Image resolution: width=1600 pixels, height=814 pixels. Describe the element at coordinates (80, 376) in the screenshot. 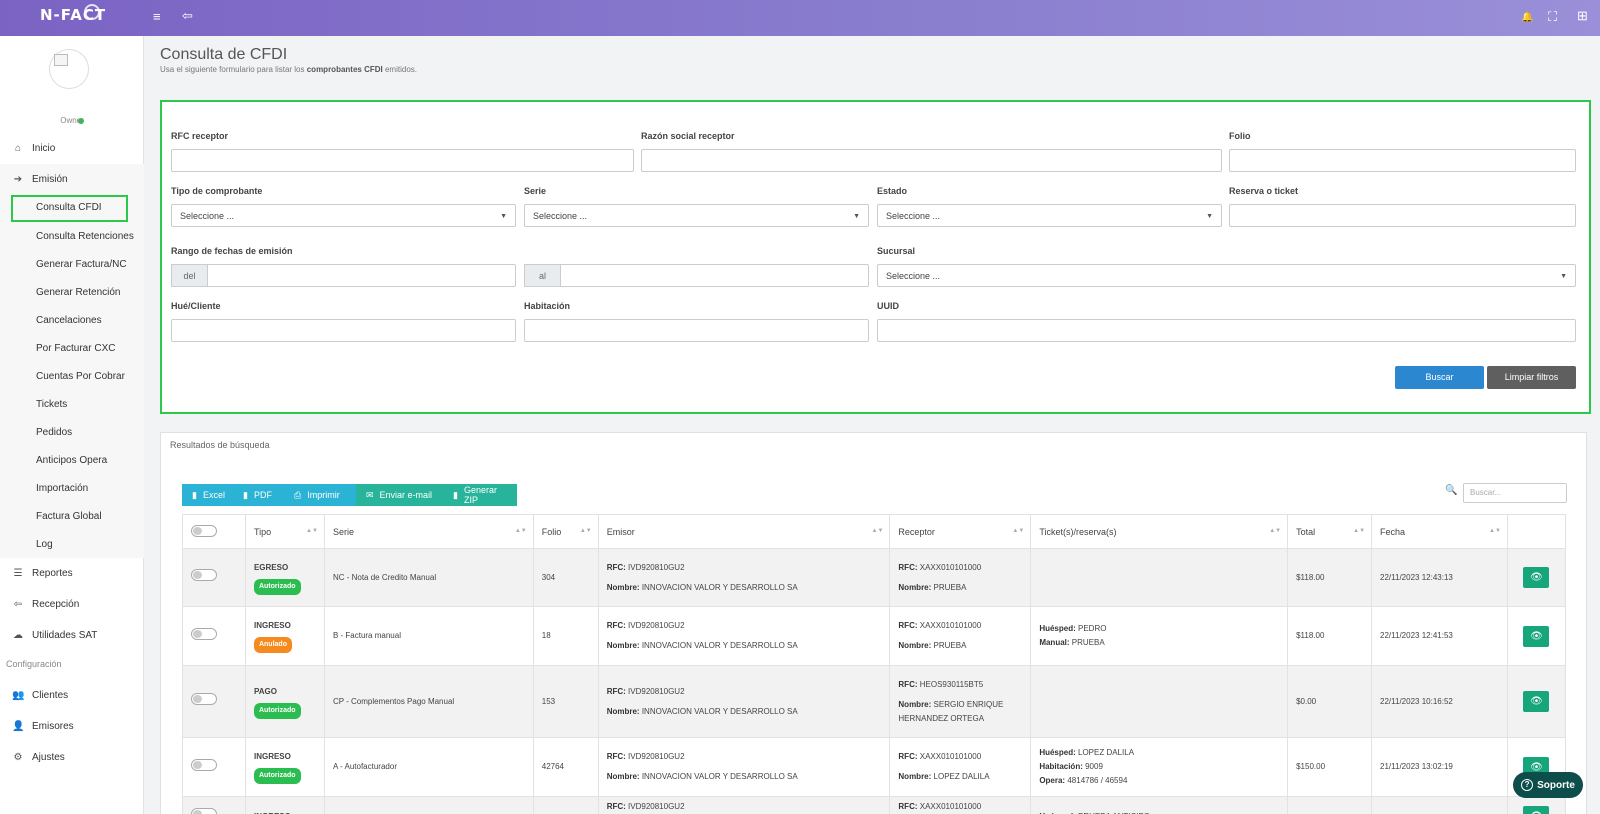

I see `sidebar-sub-cuentas-por-cobrar: Cuentas Por Cobrar` at that location.